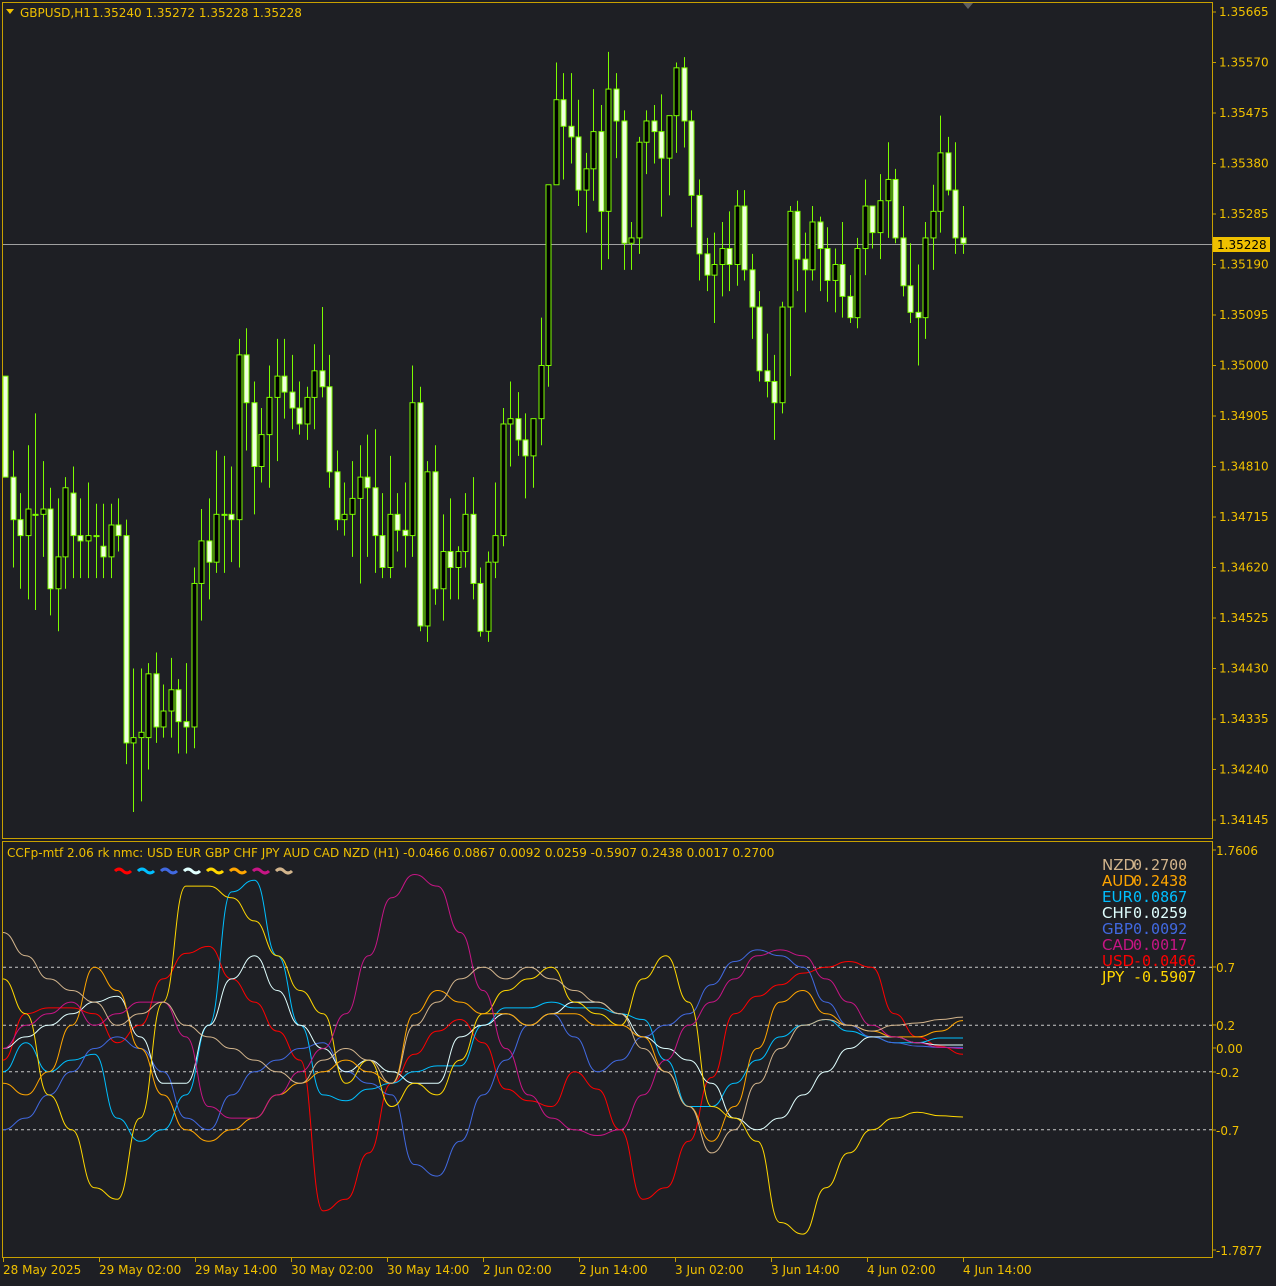  What do you see at coordinates (1239, 1251) in the screenshot?
I see `indicator-tick-label: -1.7877` at bounding box center [1239, 1251].